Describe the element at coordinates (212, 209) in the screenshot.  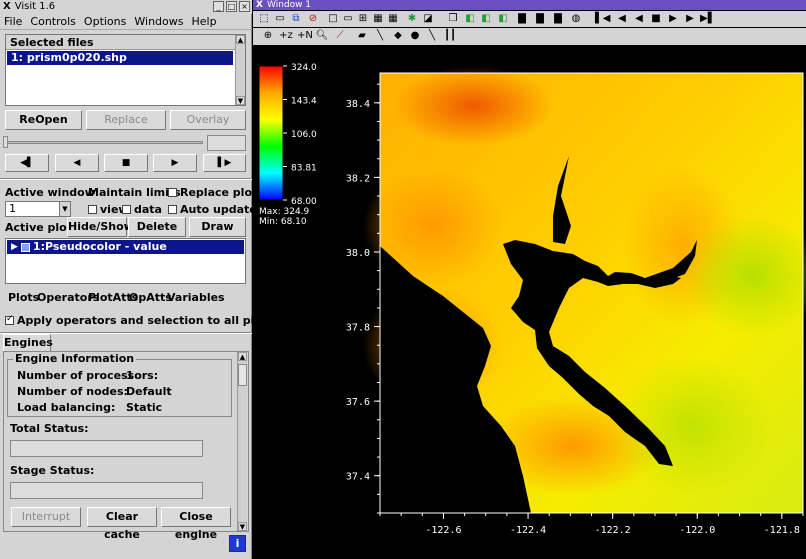
I see `auto-update-checkbox: Auto update` at that location.